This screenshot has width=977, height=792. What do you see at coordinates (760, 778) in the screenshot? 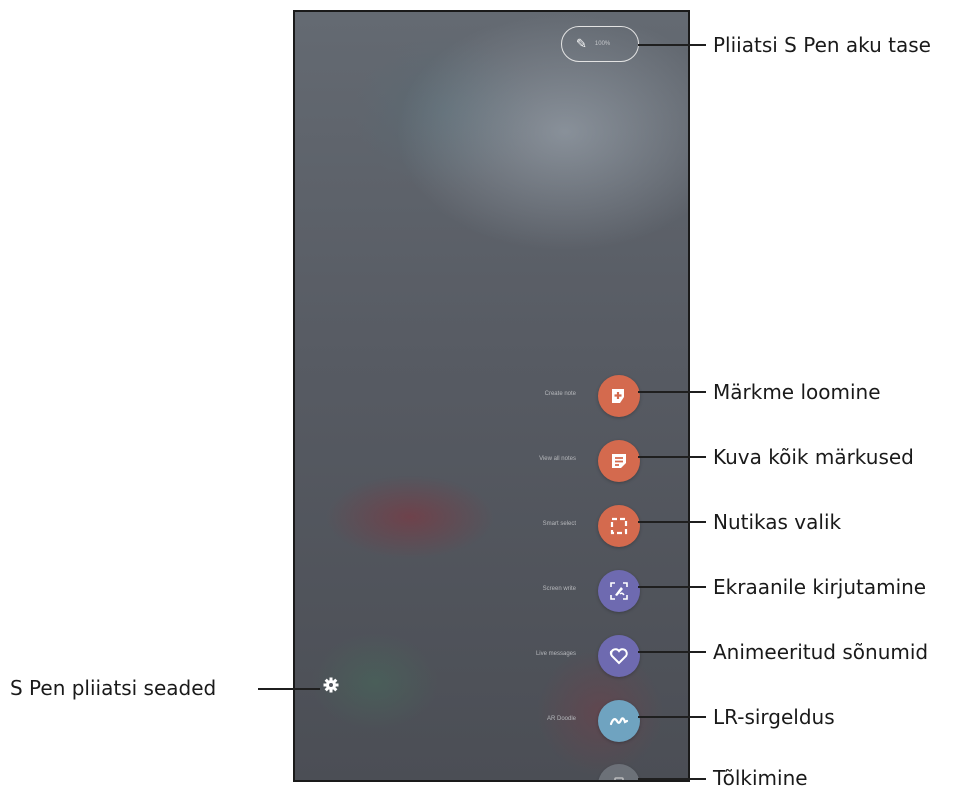
I see `callout-translate: Tõlkimine` at bounding box center [760, 778].